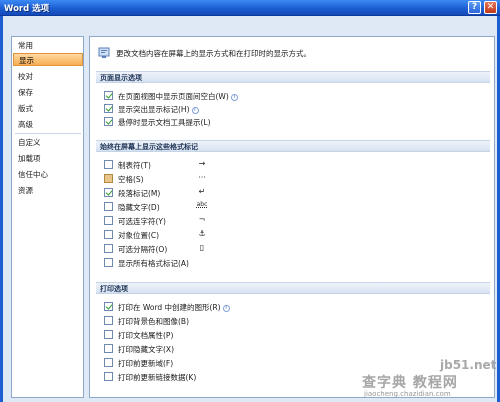 The height and width of the screenshot is (402, 500). I want to click on section-title: 页面显示选项, so click(121, 78).